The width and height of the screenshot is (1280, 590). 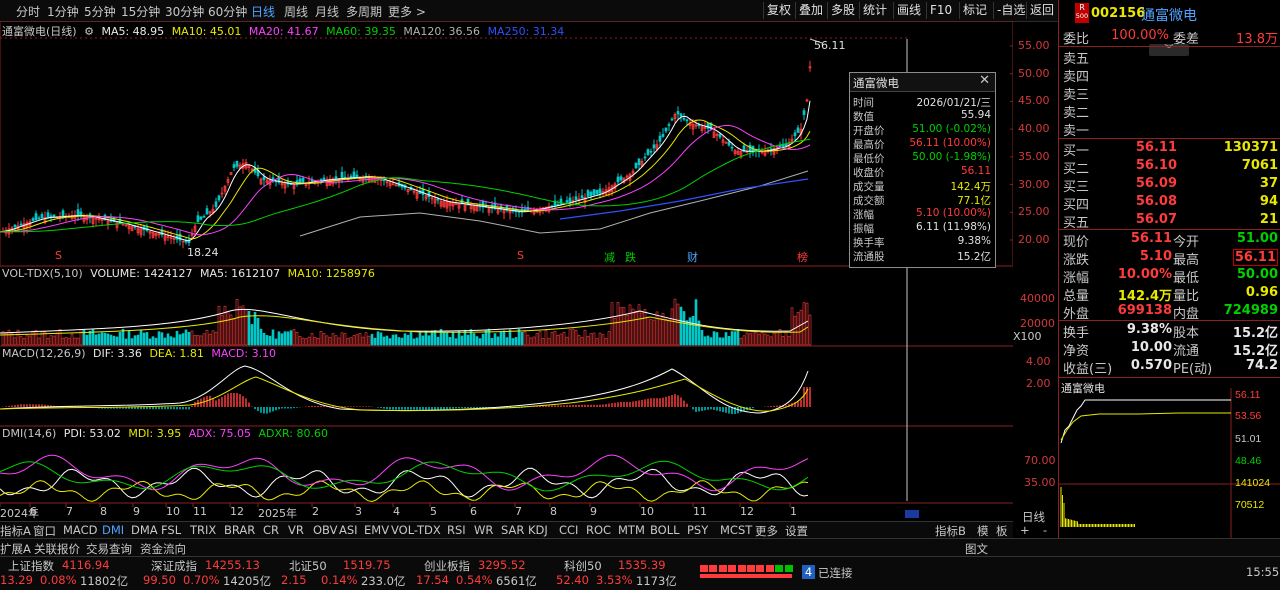 I want to click on indicator-tab-a: 指标A, so click(x=15, y=531).